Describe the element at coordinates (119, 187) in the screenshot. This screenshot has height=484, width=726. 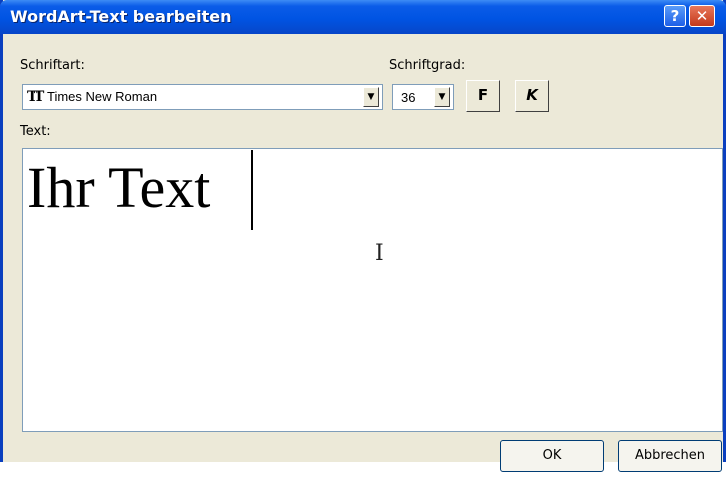
I see `wordart-text: Ihr Text` at that location.